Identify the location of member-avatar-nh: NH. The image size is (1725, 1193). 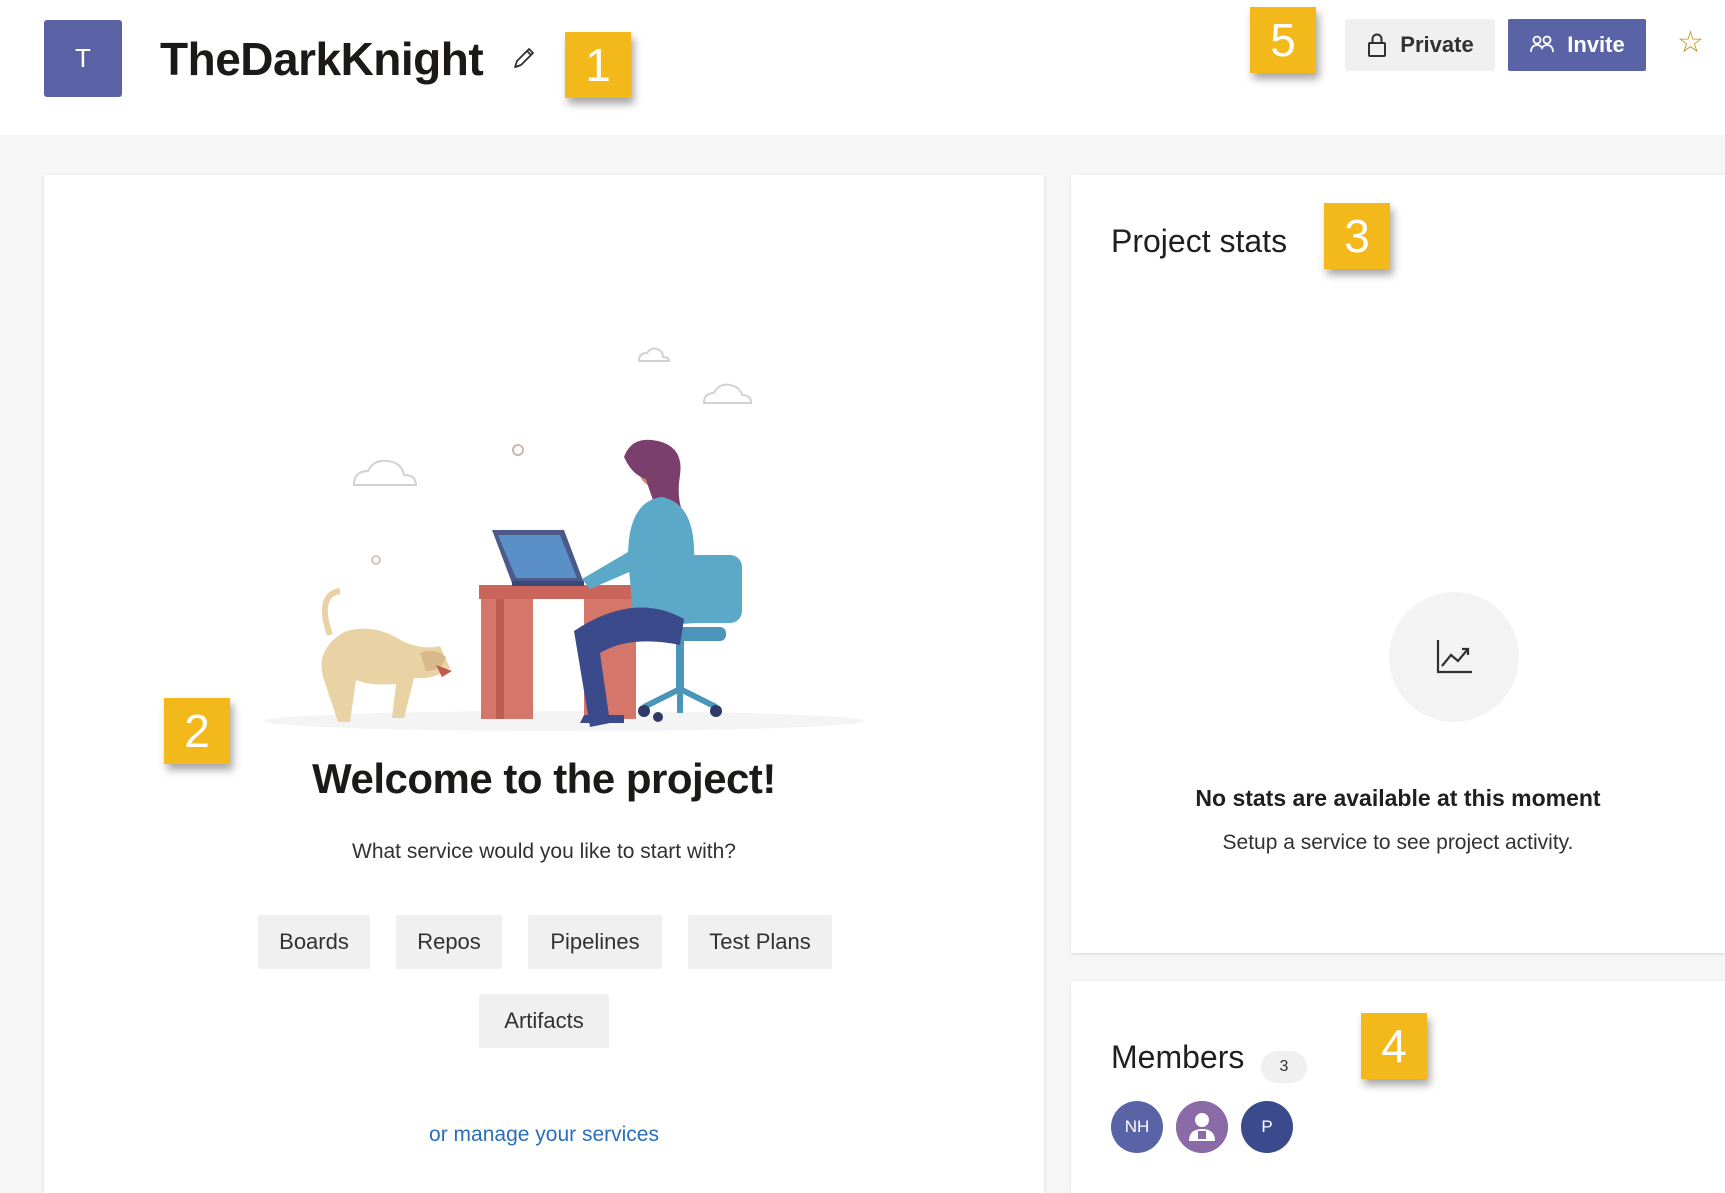
(1137, 1127).